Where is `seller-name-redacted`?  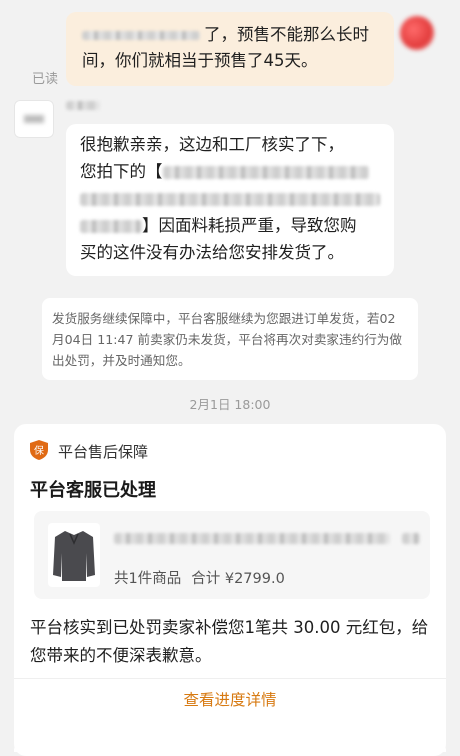 seller-name-redacted is located at coordinates (83, 105).